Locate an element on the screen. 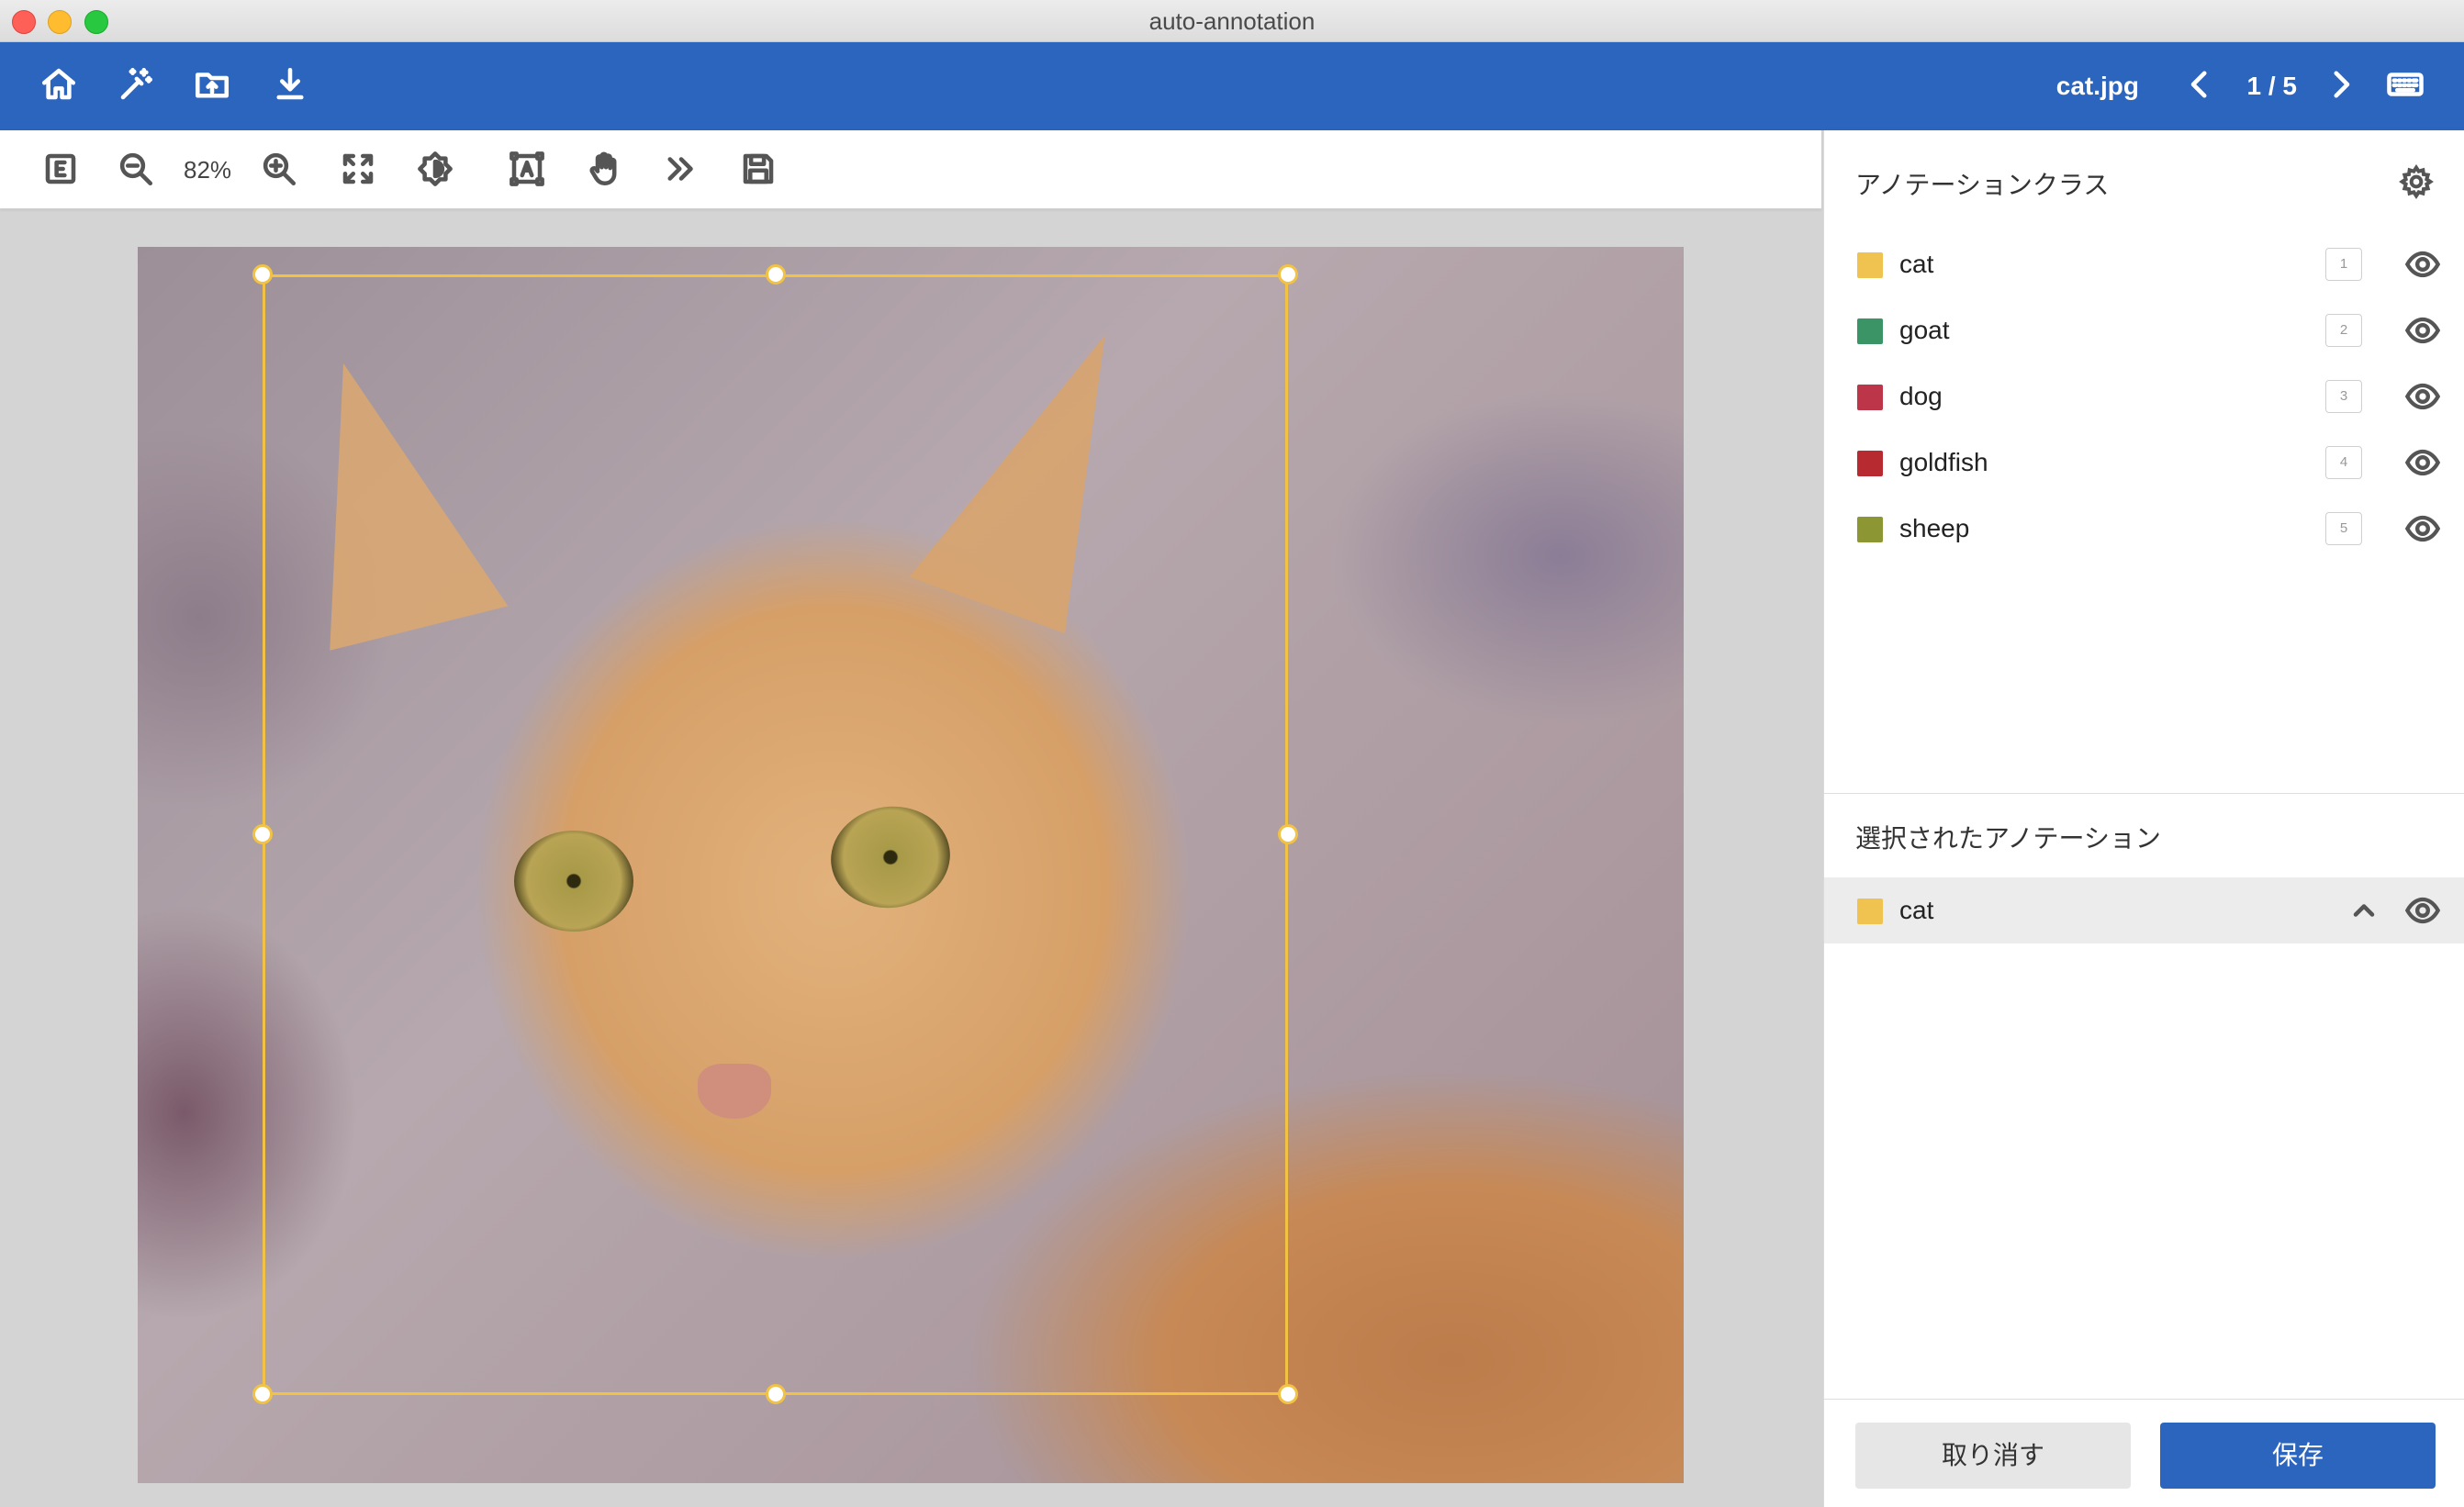 The image size is (2464, 1507). text-box-tool-button is located at coordinates (527, 171).